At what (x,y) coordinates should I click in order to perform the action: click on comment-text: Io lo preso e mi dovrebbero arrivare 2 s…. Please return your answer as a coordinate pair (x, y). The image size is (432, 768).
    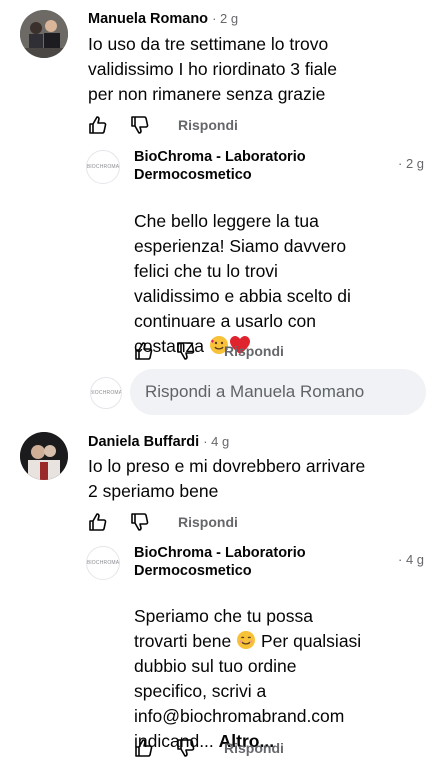
    Looking at the image, I should click on (227, 478).